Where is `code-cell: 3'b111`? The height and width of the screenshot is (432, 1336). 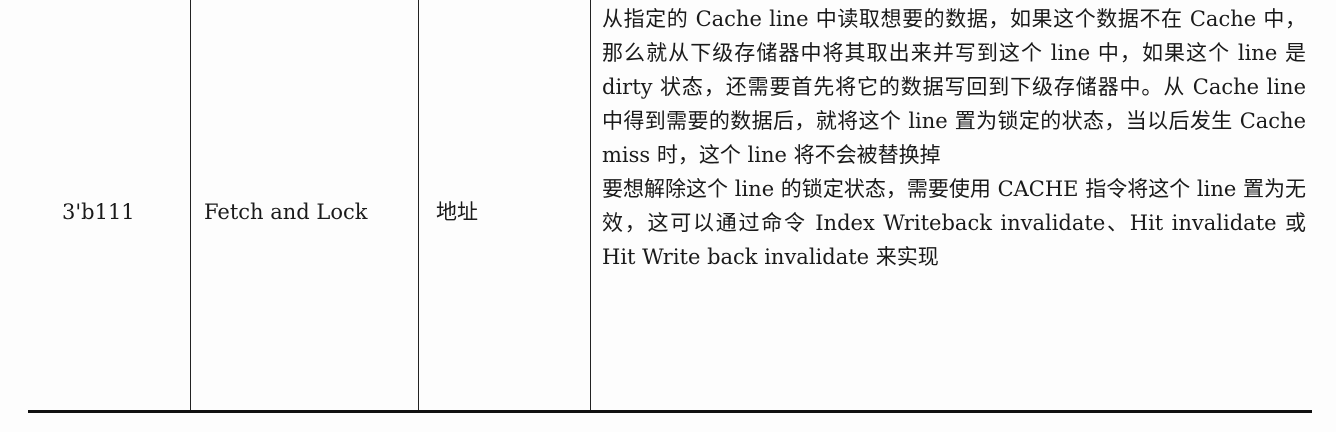
code-cell: 3'b111 is located at coordinates (98, 212).